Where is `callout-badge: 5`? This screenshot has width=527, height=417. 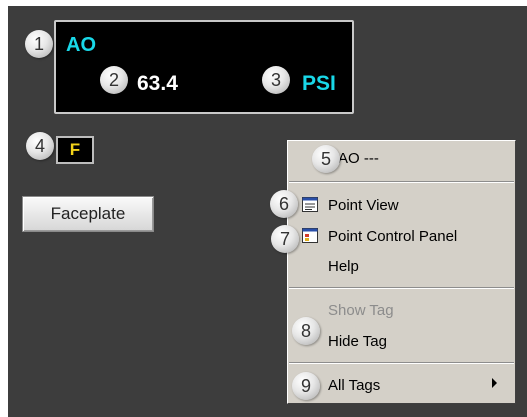 callout-badge: 5 is located at coordinates (326, 159).